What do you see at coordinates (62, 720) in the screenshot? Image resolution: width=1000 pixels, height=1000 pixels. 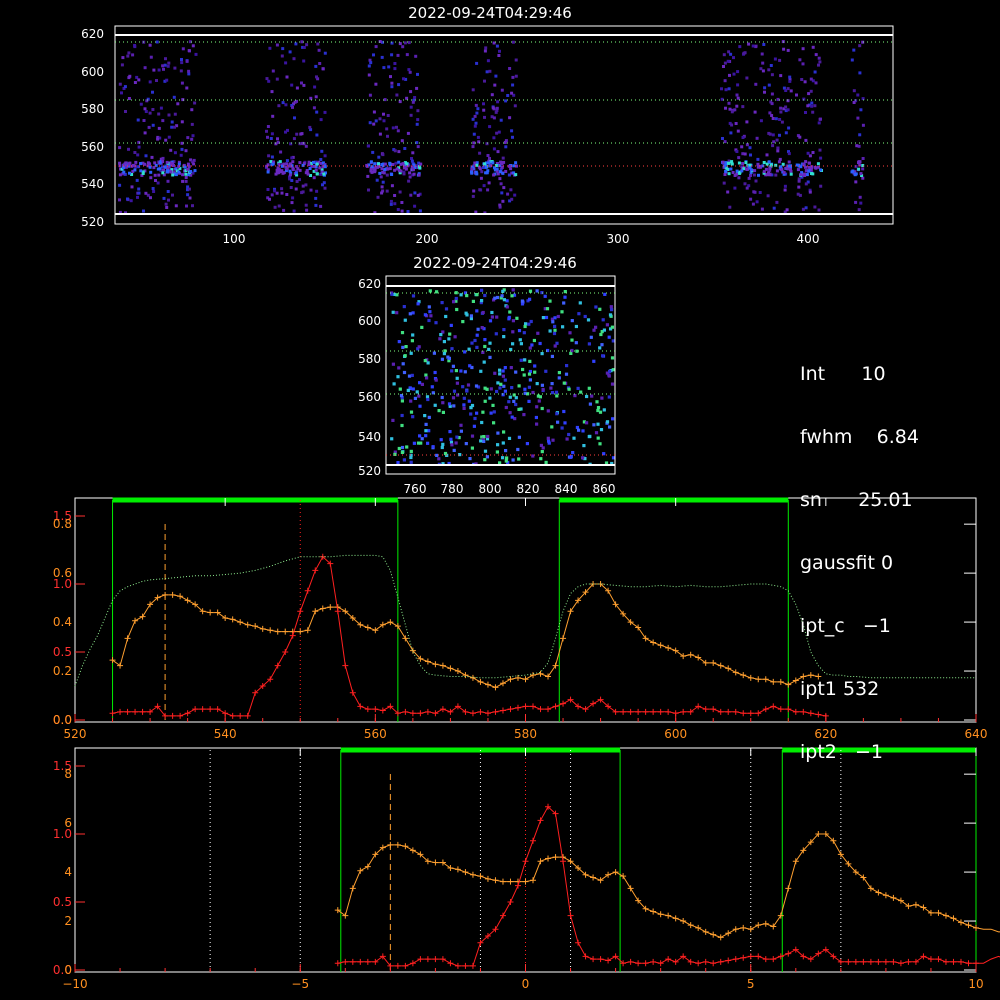 I see `orange-y-tick-label: 0.0` at bounding box center [62, 720].